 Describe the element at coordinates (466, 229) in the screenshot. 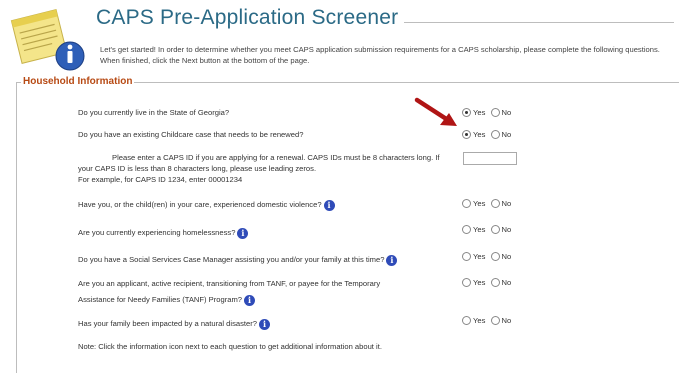

I see `homelessness-yes-radio` at that location.